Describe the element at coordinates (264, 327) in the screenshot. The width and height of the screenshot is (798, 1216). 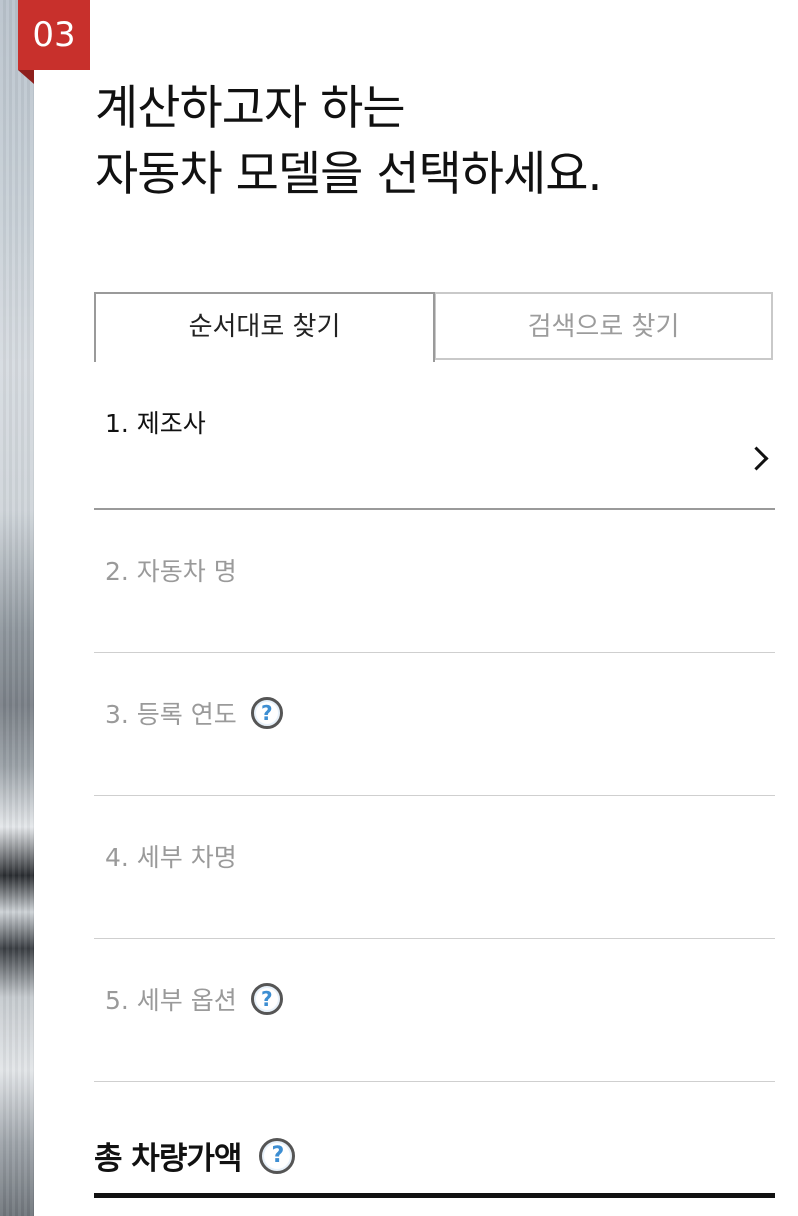
I see `tab-sequential-search: 순서대로 찾기` at that location.